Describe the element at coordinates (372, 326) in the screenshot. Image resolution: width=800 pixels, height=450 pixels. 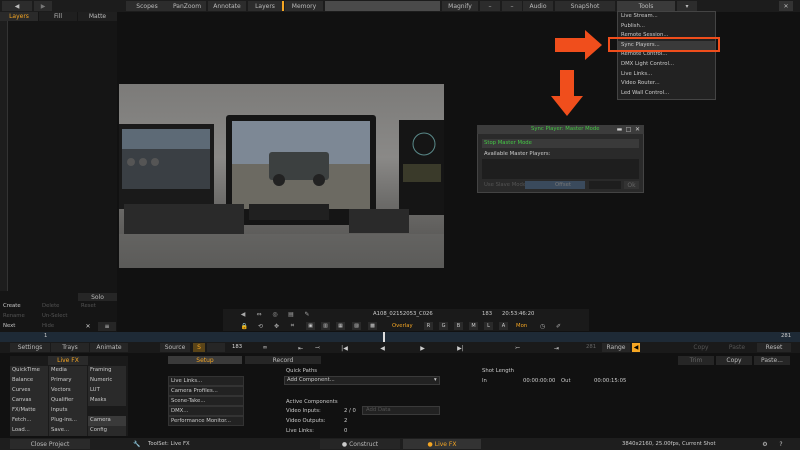
I see `view-icon-5: ▩` at that location.